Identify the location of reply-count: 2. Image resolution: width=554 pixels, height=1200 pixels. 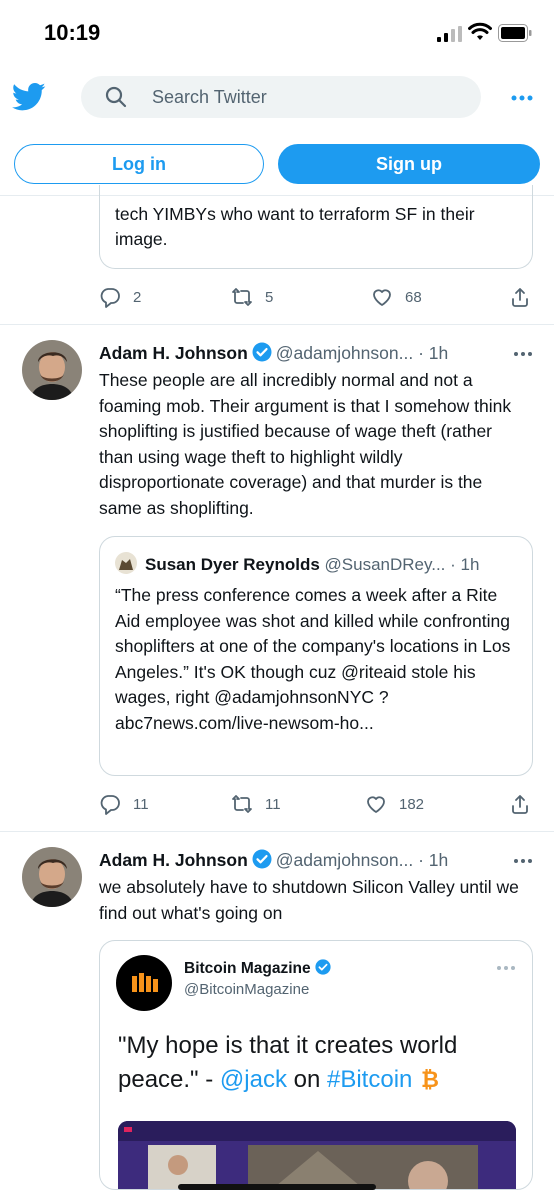
(137, 297).